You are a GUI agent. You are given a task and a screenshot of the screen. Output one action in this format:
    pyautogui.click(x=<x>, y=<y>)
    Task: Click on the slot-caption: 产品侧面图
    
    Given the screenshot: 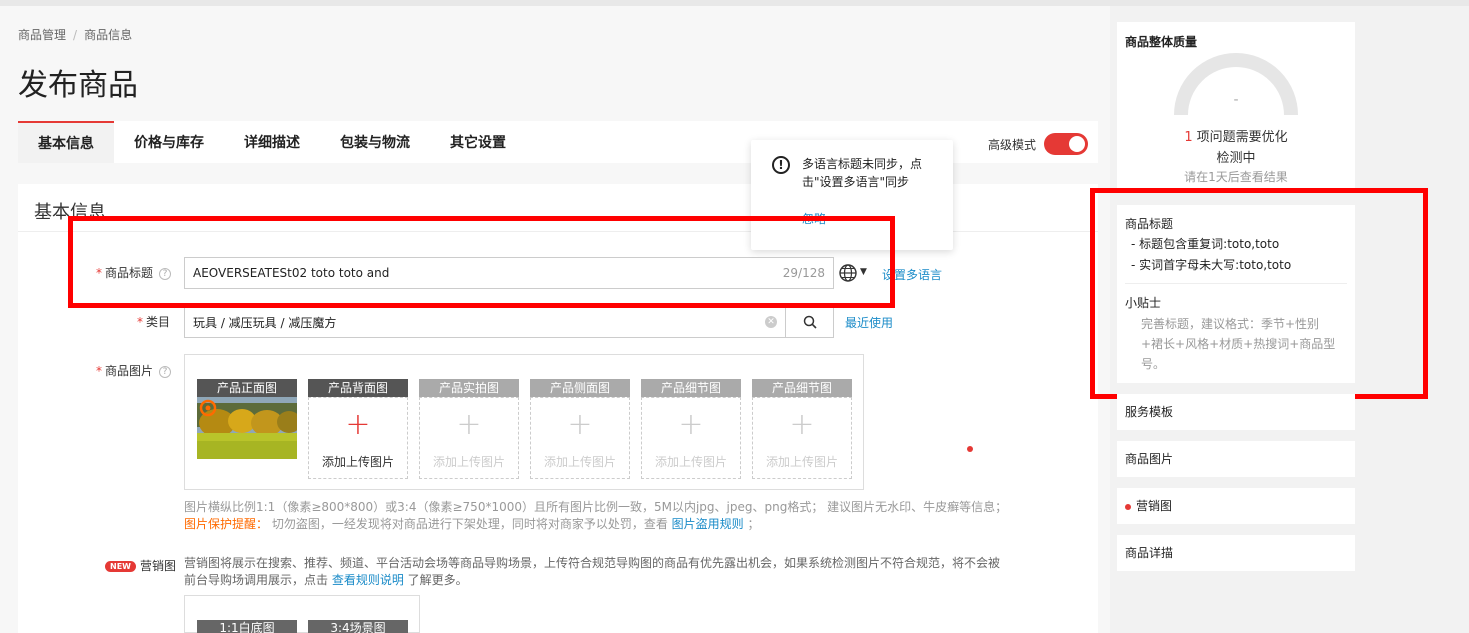 What is the action you would take?
    pyautogui.click(x=580, y=388)
    